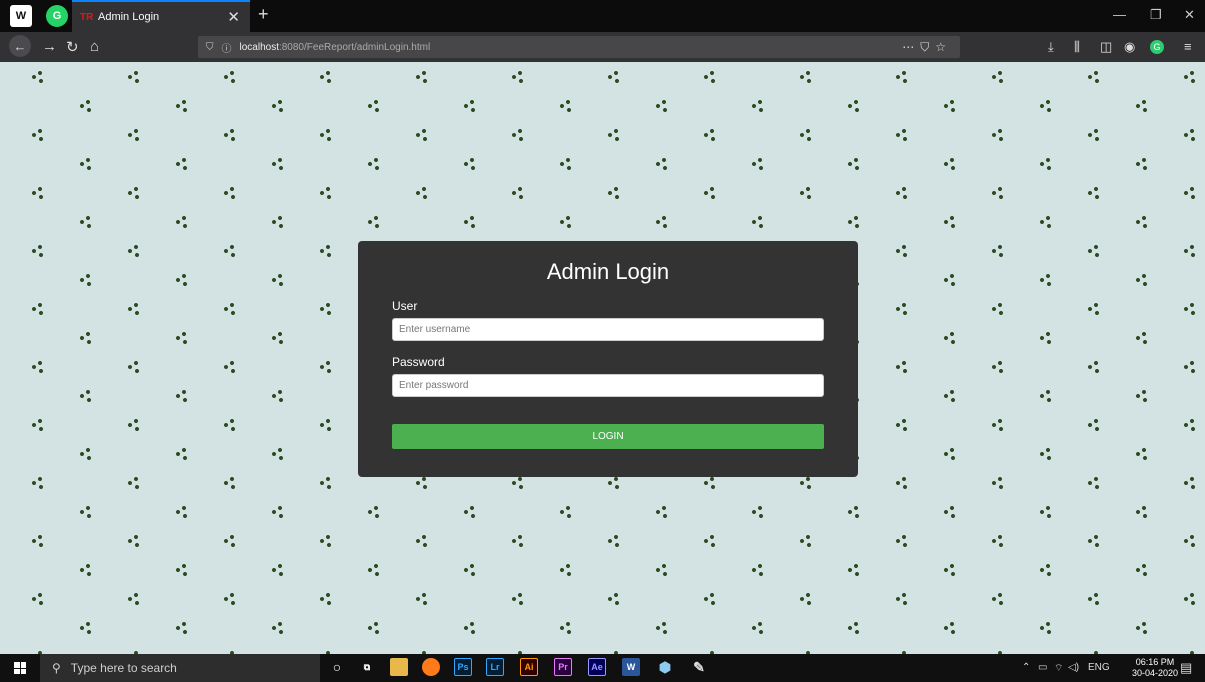 The height and width of the screenshot is (682, 1205). Describe the element at coordinates (608, 436) in the screenshot. I see `login-button: LOGIN` at that location.